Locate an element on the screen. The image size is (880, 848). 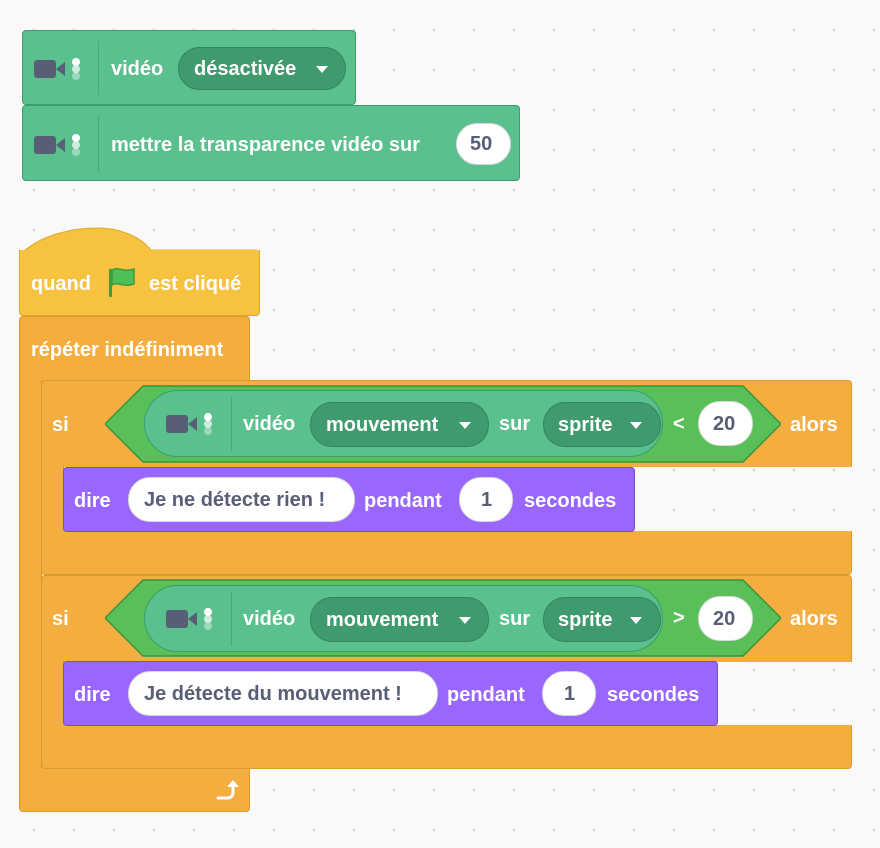
message-value: Je détecte du mouvement ! is located at coordinates (273, 693).